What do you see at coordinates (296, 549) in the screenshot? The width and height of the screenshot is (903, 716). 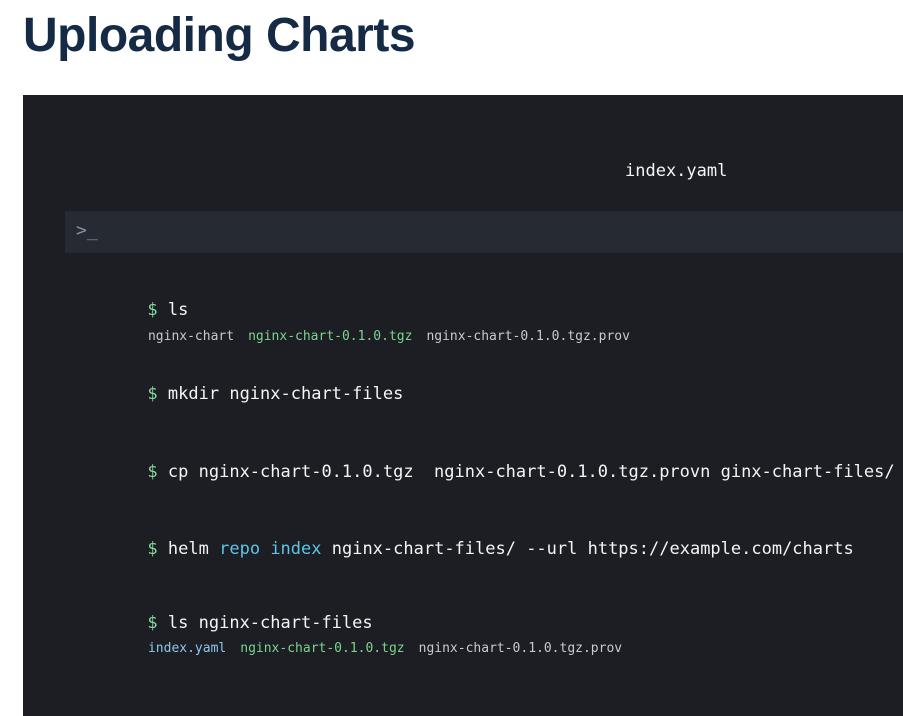 I see `command-keyword: index` at bounding box center [296, 549].